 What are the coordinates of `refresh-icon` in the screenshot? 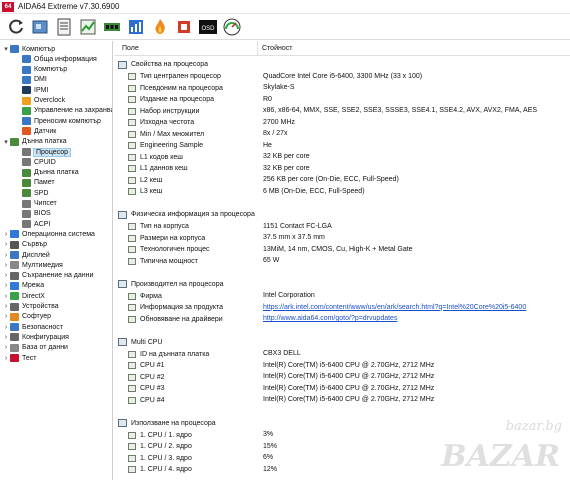 It's located at (16, 27).